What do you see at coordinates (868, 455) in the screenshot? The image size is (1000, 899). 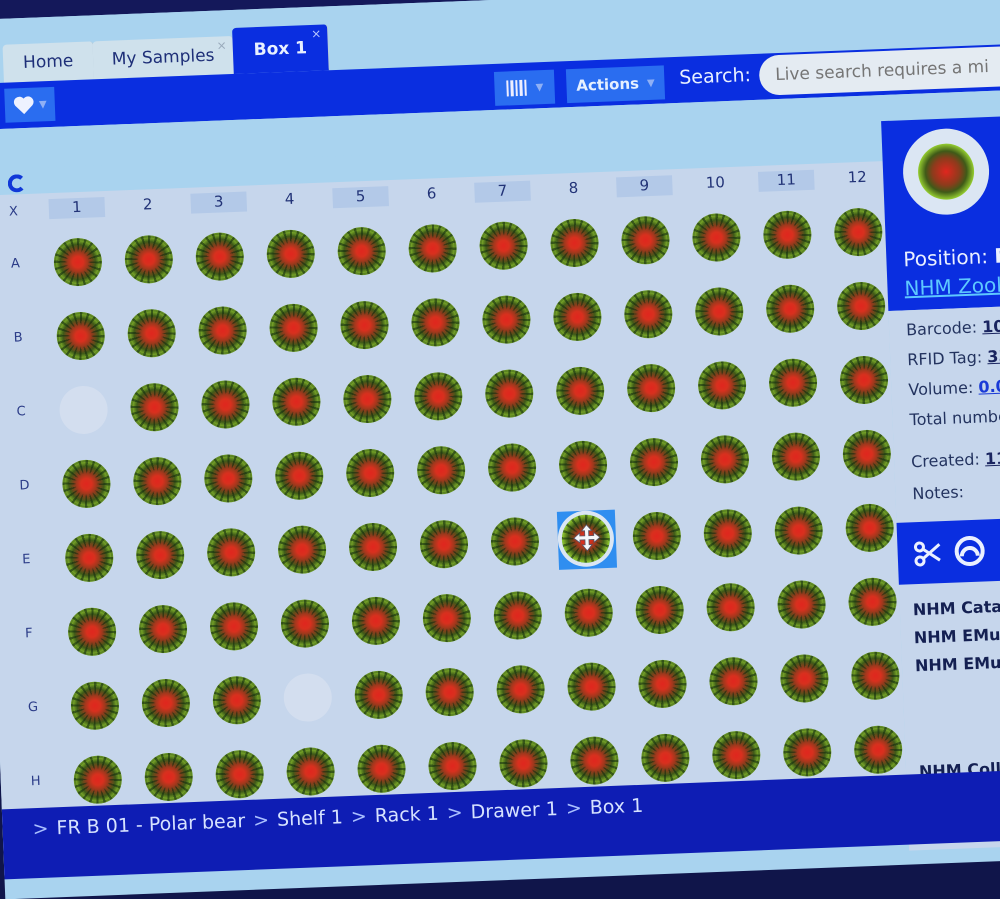 I see `grid-cell-d12` at bounding box center [868, 455].